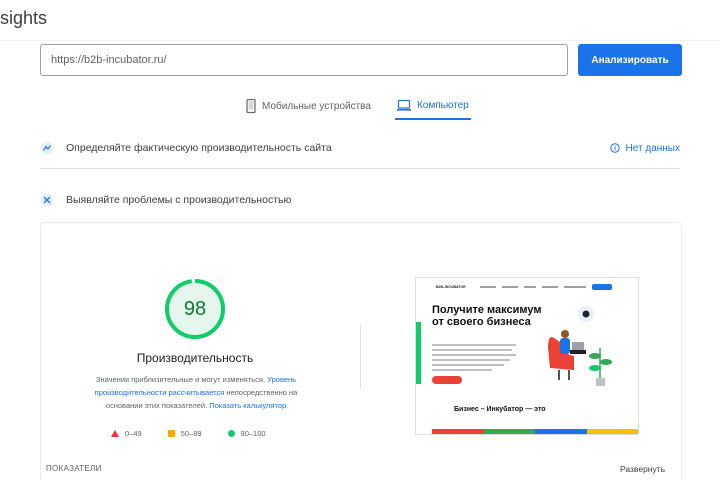 The width and height of the screenshot is (720, 480). What do you see at coordinates (195, 358) in the screenshot?
I see `performance-label: Производительность` at bounding box center [195, 358].